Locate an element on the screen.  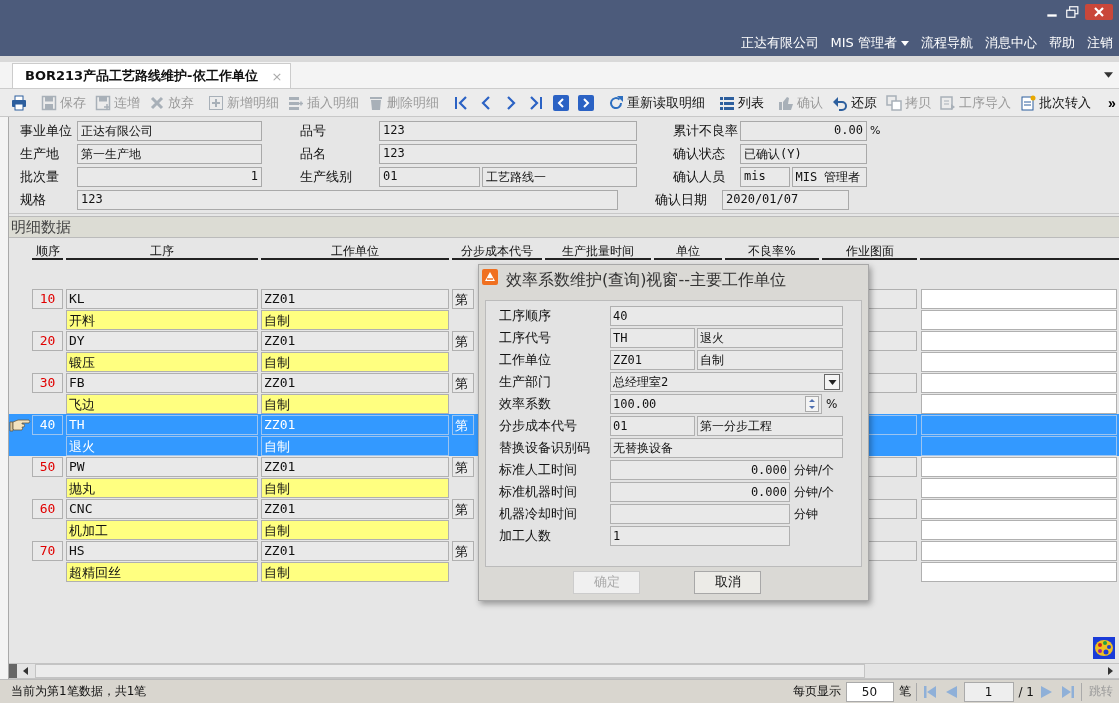
table-cell: 超精回丝 is located at coordinates (162, 571).